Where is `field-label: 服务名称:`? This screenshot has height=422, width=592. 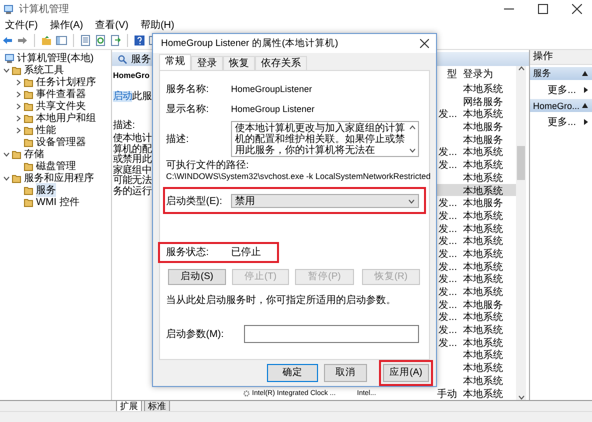
field-label: 服务名称: is located at coordinates (188, 89).